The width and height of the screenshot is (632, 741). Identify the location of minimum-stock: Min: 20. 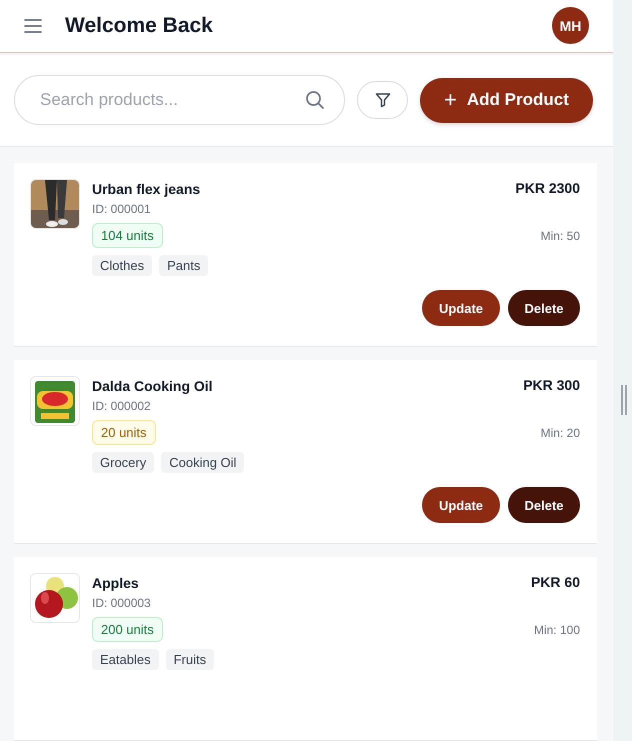
(560, 433).